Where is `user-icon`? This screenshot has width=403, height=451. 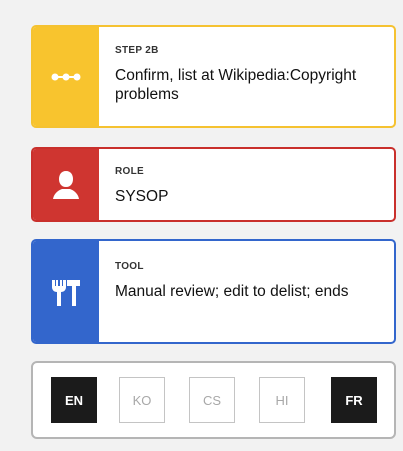
user-icon is located at coordinates (66, 184).